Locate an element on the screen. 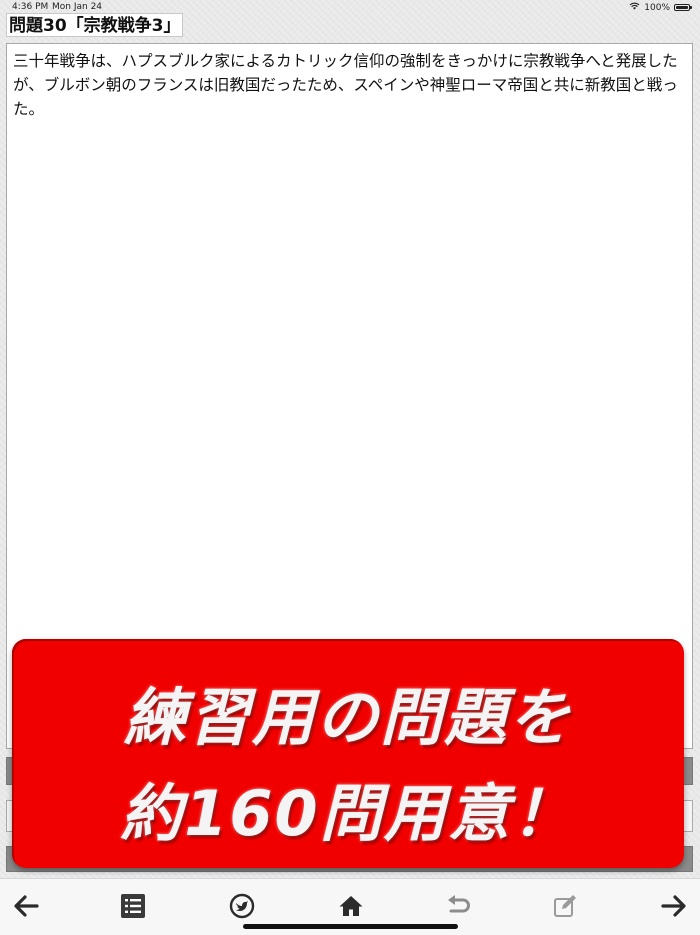  battery-icon is located at coordinates (683, 7).